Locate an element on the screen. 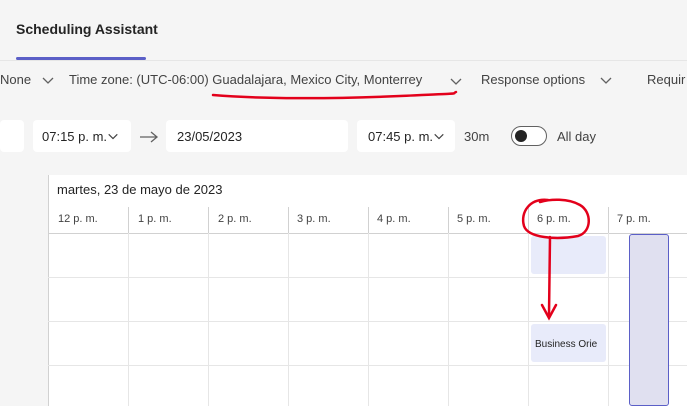 This screenshot has width=687, height=406. tab-bar: Scheduling Assistant is located at coordinates (343, 30).